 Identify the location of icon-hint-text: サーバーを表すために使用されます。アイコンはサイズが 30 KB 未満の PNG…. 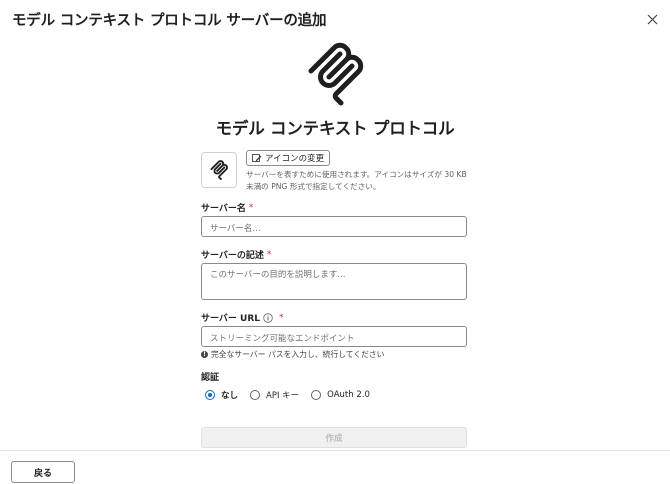
(356, 180).